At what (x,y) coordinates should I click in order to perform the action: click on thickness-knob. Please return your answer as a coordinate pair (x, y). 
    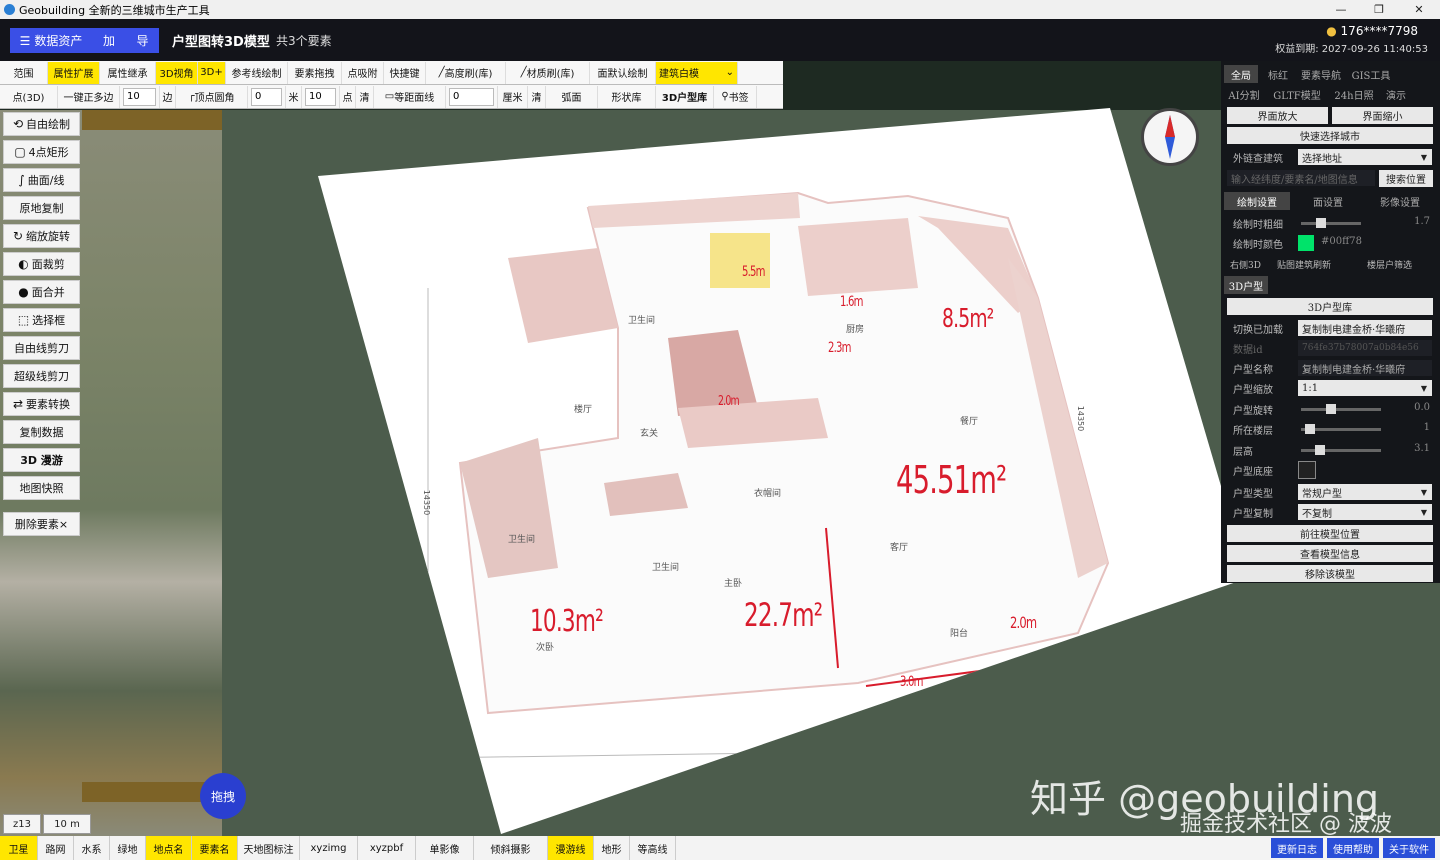
    Looking at the image, I should click on (1321, 223).